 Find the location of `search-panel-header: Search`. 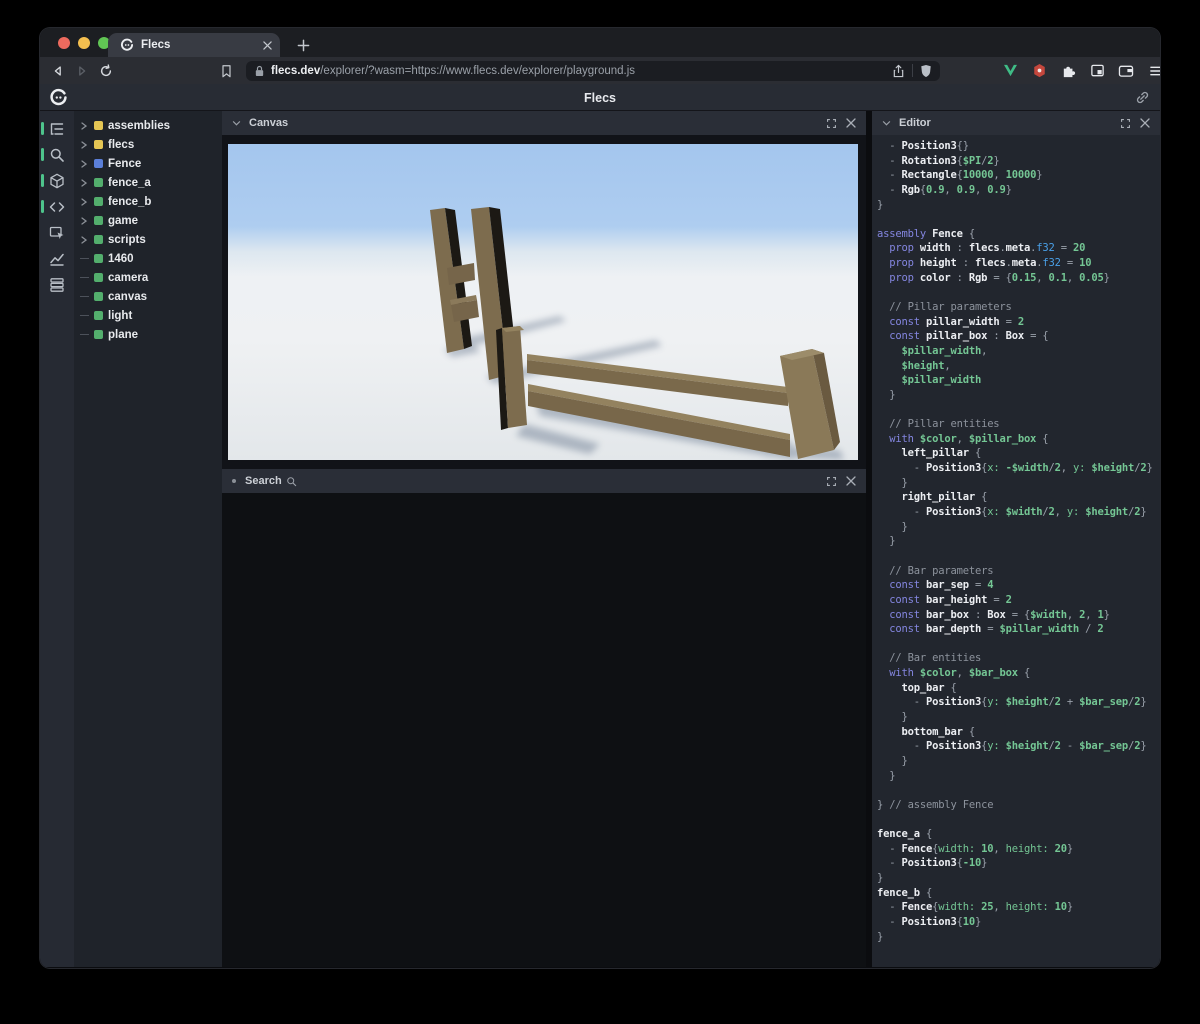

search-panel-header: Search is located at coordinates (544, 481).